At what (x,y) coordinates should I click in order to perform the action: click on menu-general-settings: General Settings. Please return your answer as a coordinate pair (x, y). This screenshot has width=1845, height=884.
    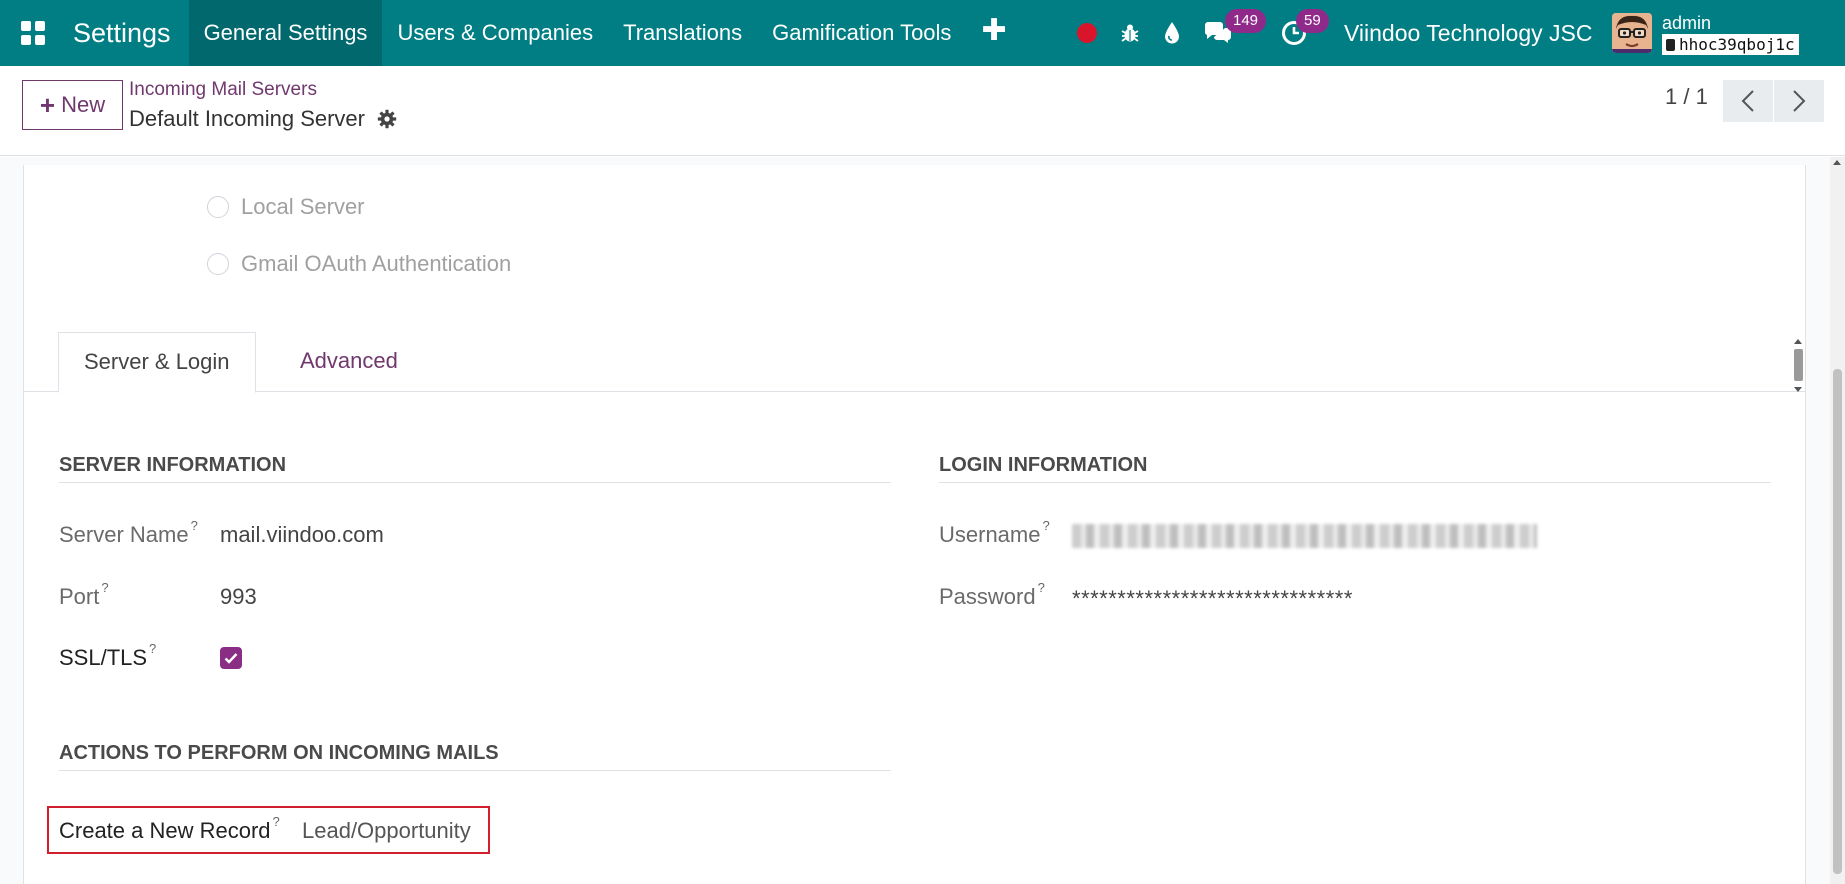
    Looking at the image, I should click on (285, 33).